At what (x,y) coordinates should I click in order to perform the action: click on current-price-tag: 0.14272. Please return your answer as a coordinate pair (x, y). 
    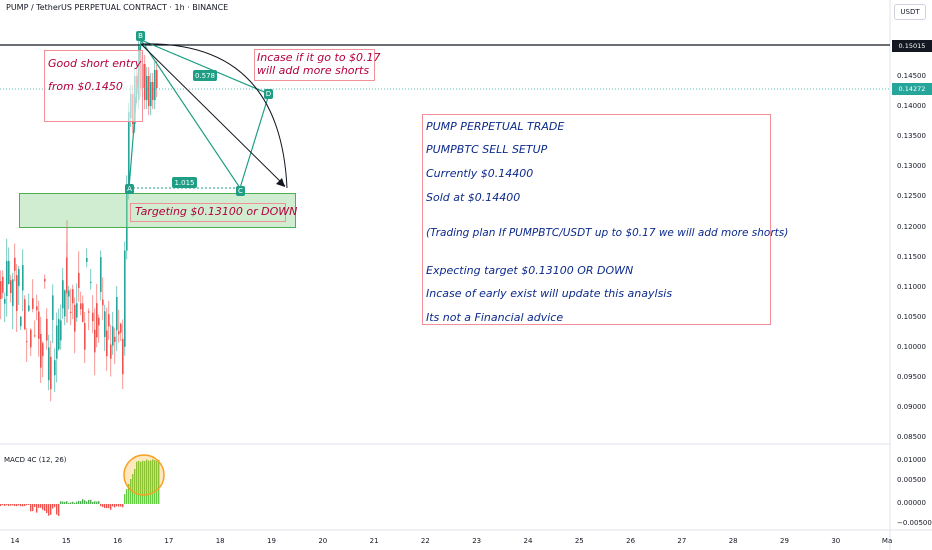
    Looking at the image, I should click on (912, 89).